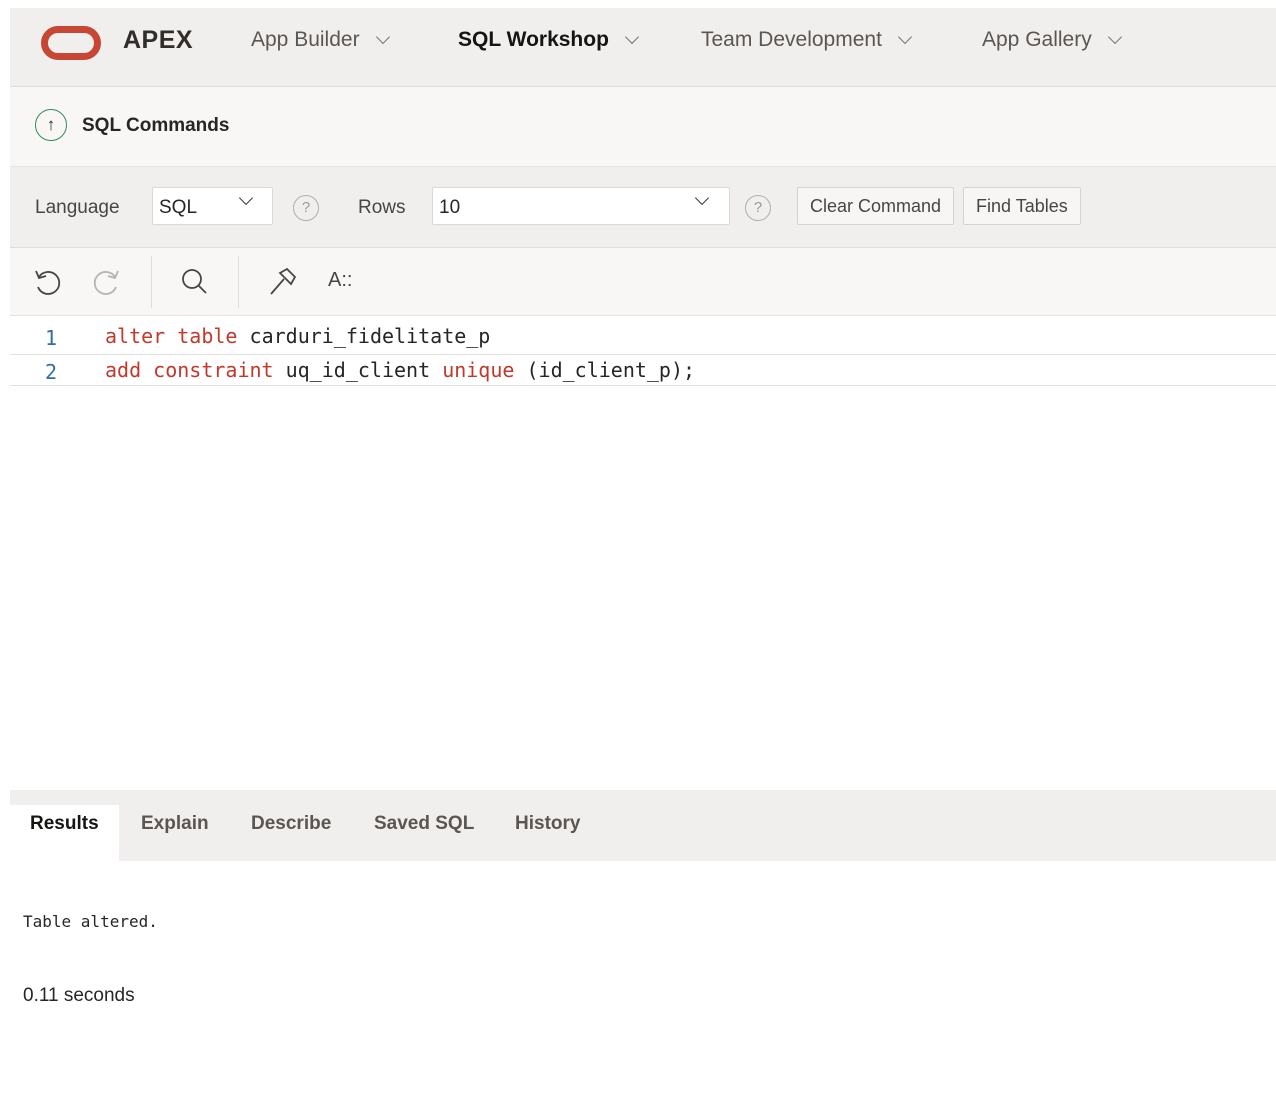 Image resolution: width=1276 pixels, height=1114 pixels. What do you see at coordinates (547, 833) in the screenshot?
I see `tab-history: History` at bounding box center [547, 833].